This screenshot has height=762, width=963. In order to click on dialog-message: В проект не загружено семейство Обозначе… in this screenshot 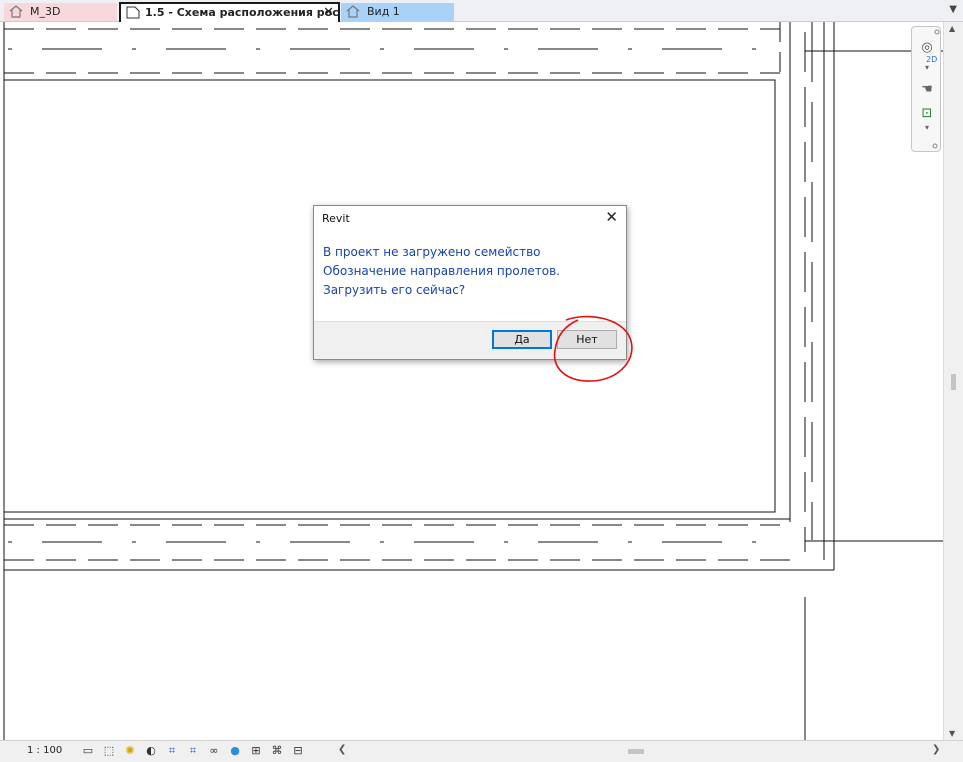, I will do `click(441, 271)`.